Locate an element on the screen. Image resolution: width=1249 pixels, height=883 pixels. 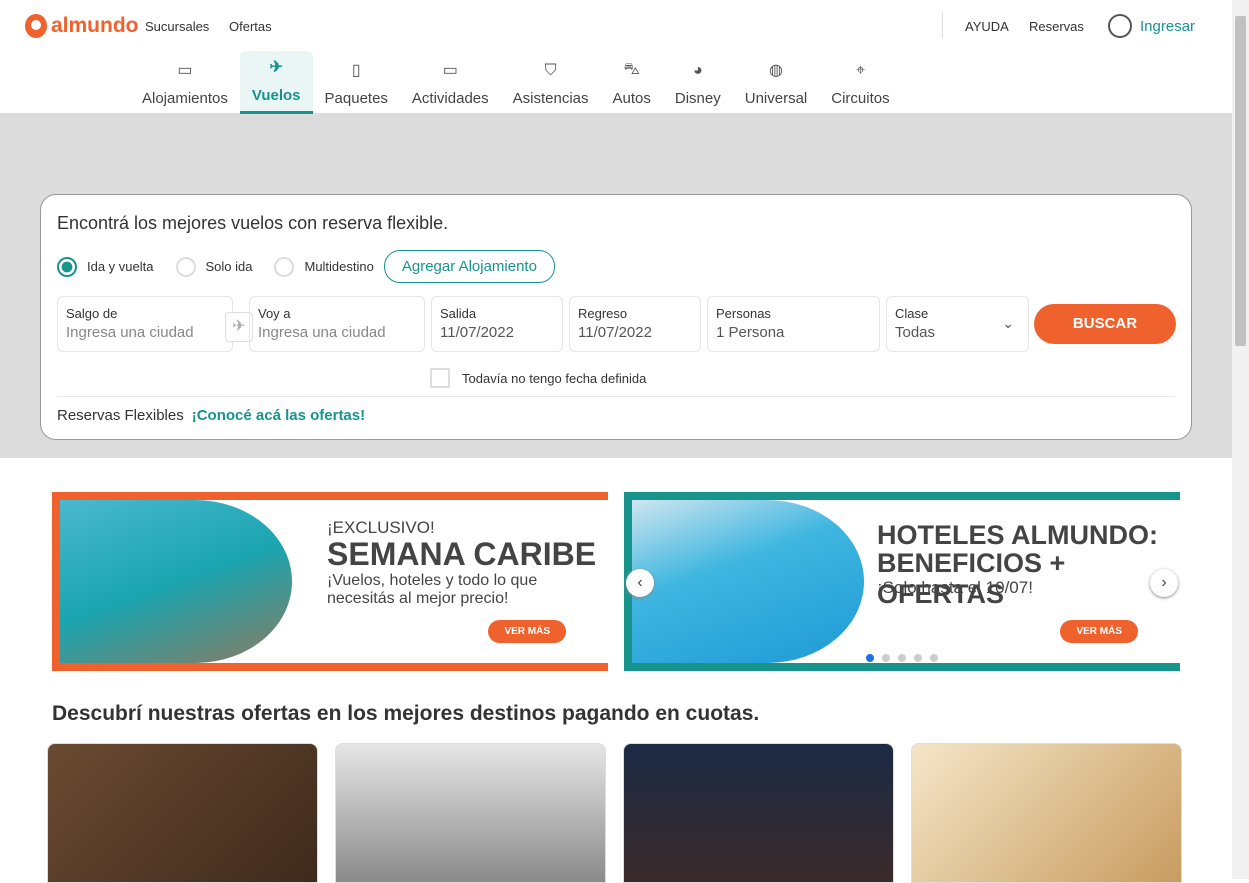
checkbox-label: Todavía no tengo fecha definida is located at coordinates (554, 378).